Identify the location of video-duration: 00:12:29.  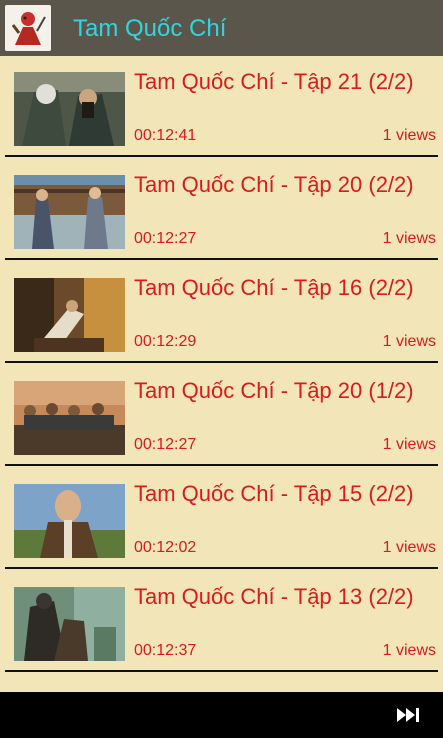
(165, 341).